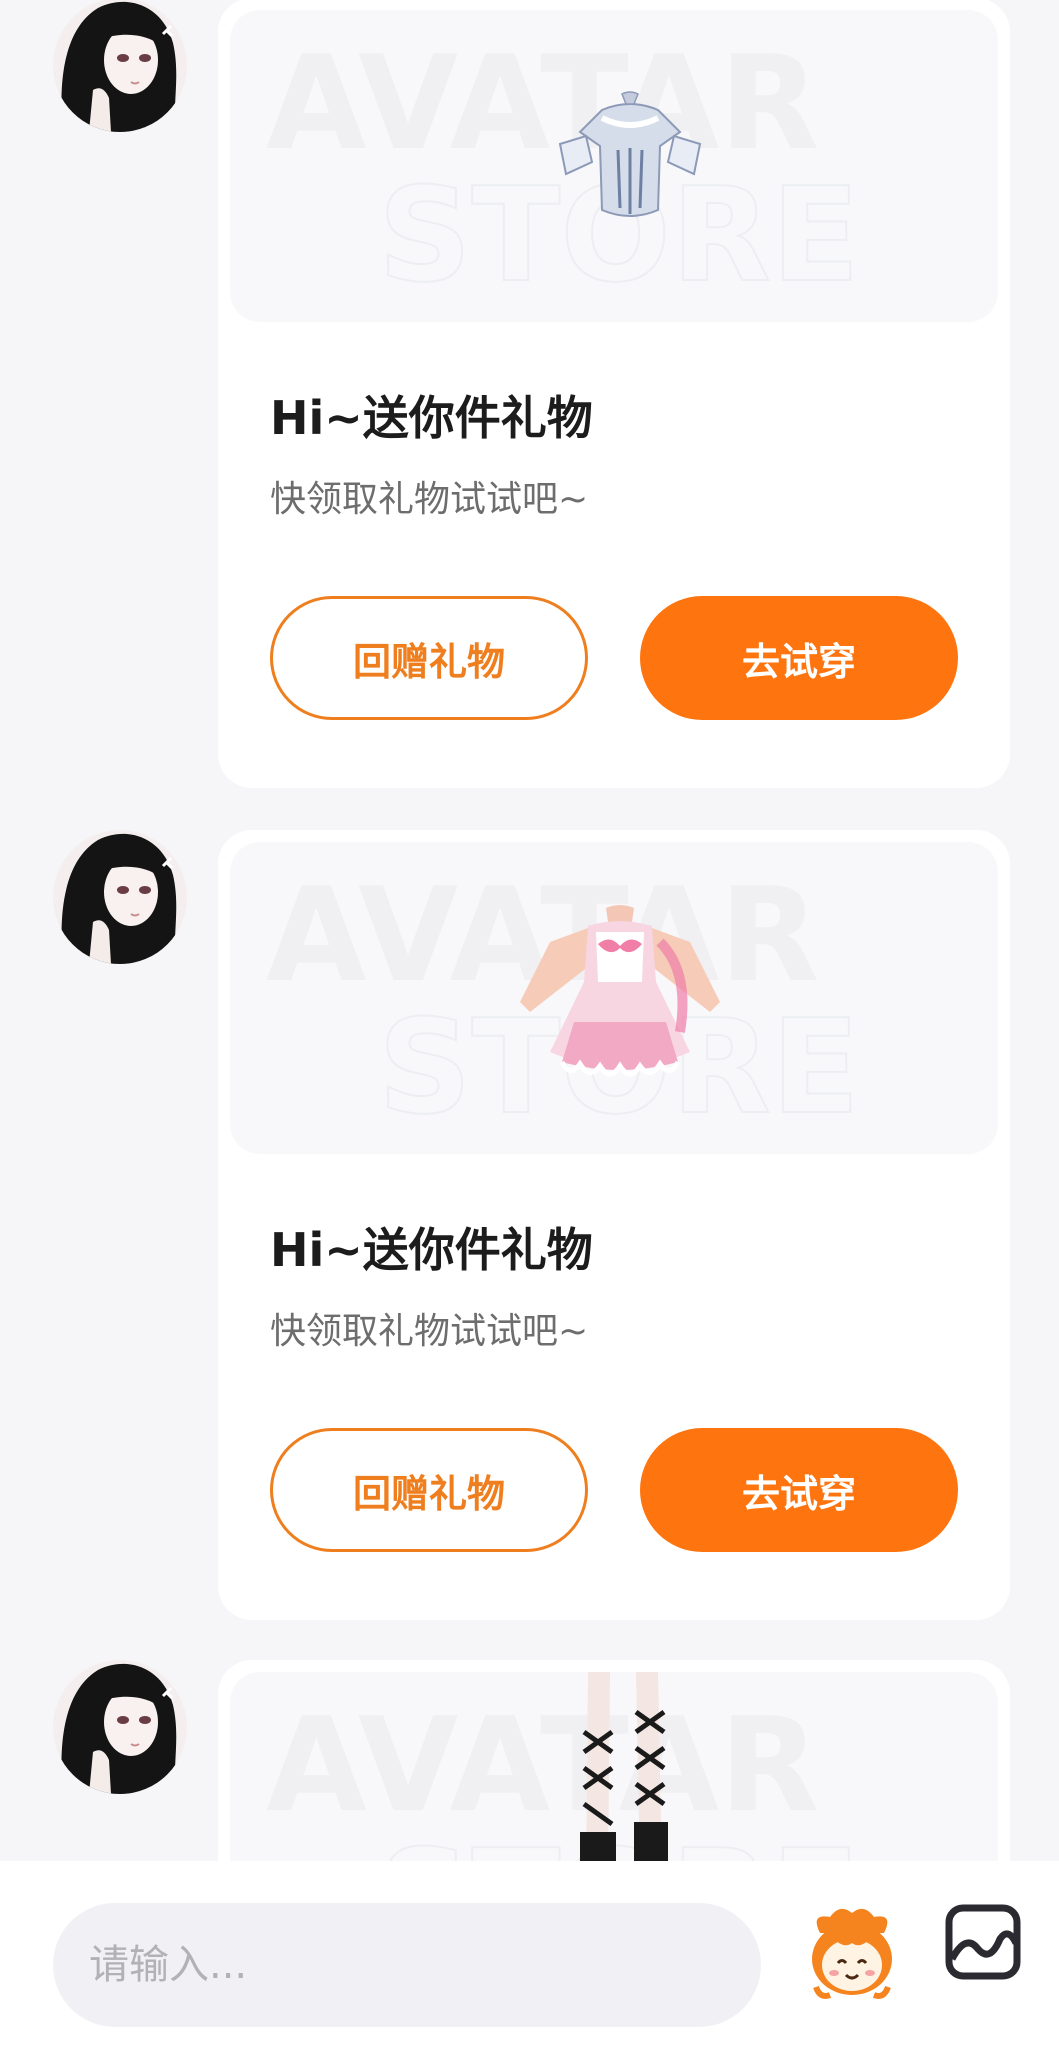 The height and width of the screenshot is (2068, 1059). I want to click on pink-maid-dress-icon, so click(620, 991).